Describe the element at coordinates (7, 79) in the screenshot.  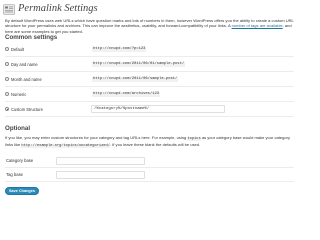
I see `radio-month-and-name` at that location.